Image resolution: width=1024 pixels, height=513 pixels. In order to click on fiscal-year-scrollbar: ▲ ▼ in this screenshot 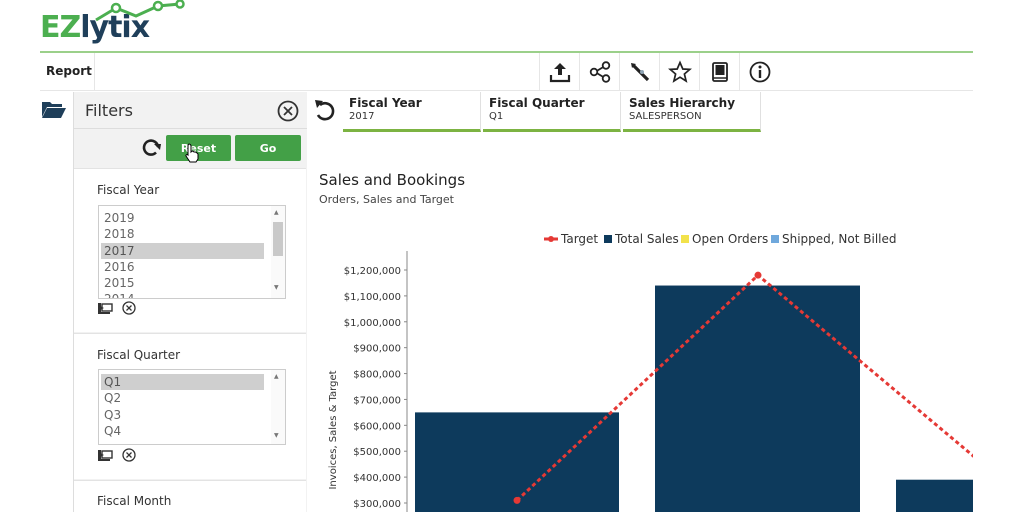, I will do `click(278, 252)`.